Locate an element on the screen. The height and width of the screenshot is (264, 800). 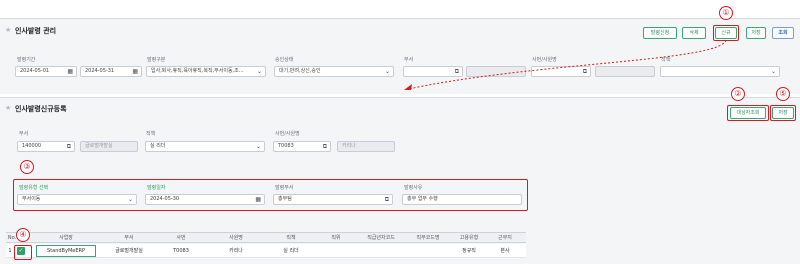
page-title: 인사발령 관리 is located at coordinates (36, 31).